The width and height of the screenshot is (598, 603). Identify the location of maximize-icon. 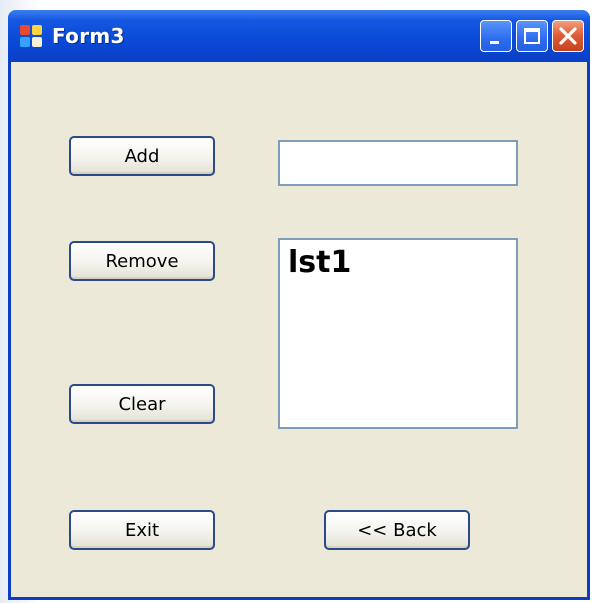
(532, 36).